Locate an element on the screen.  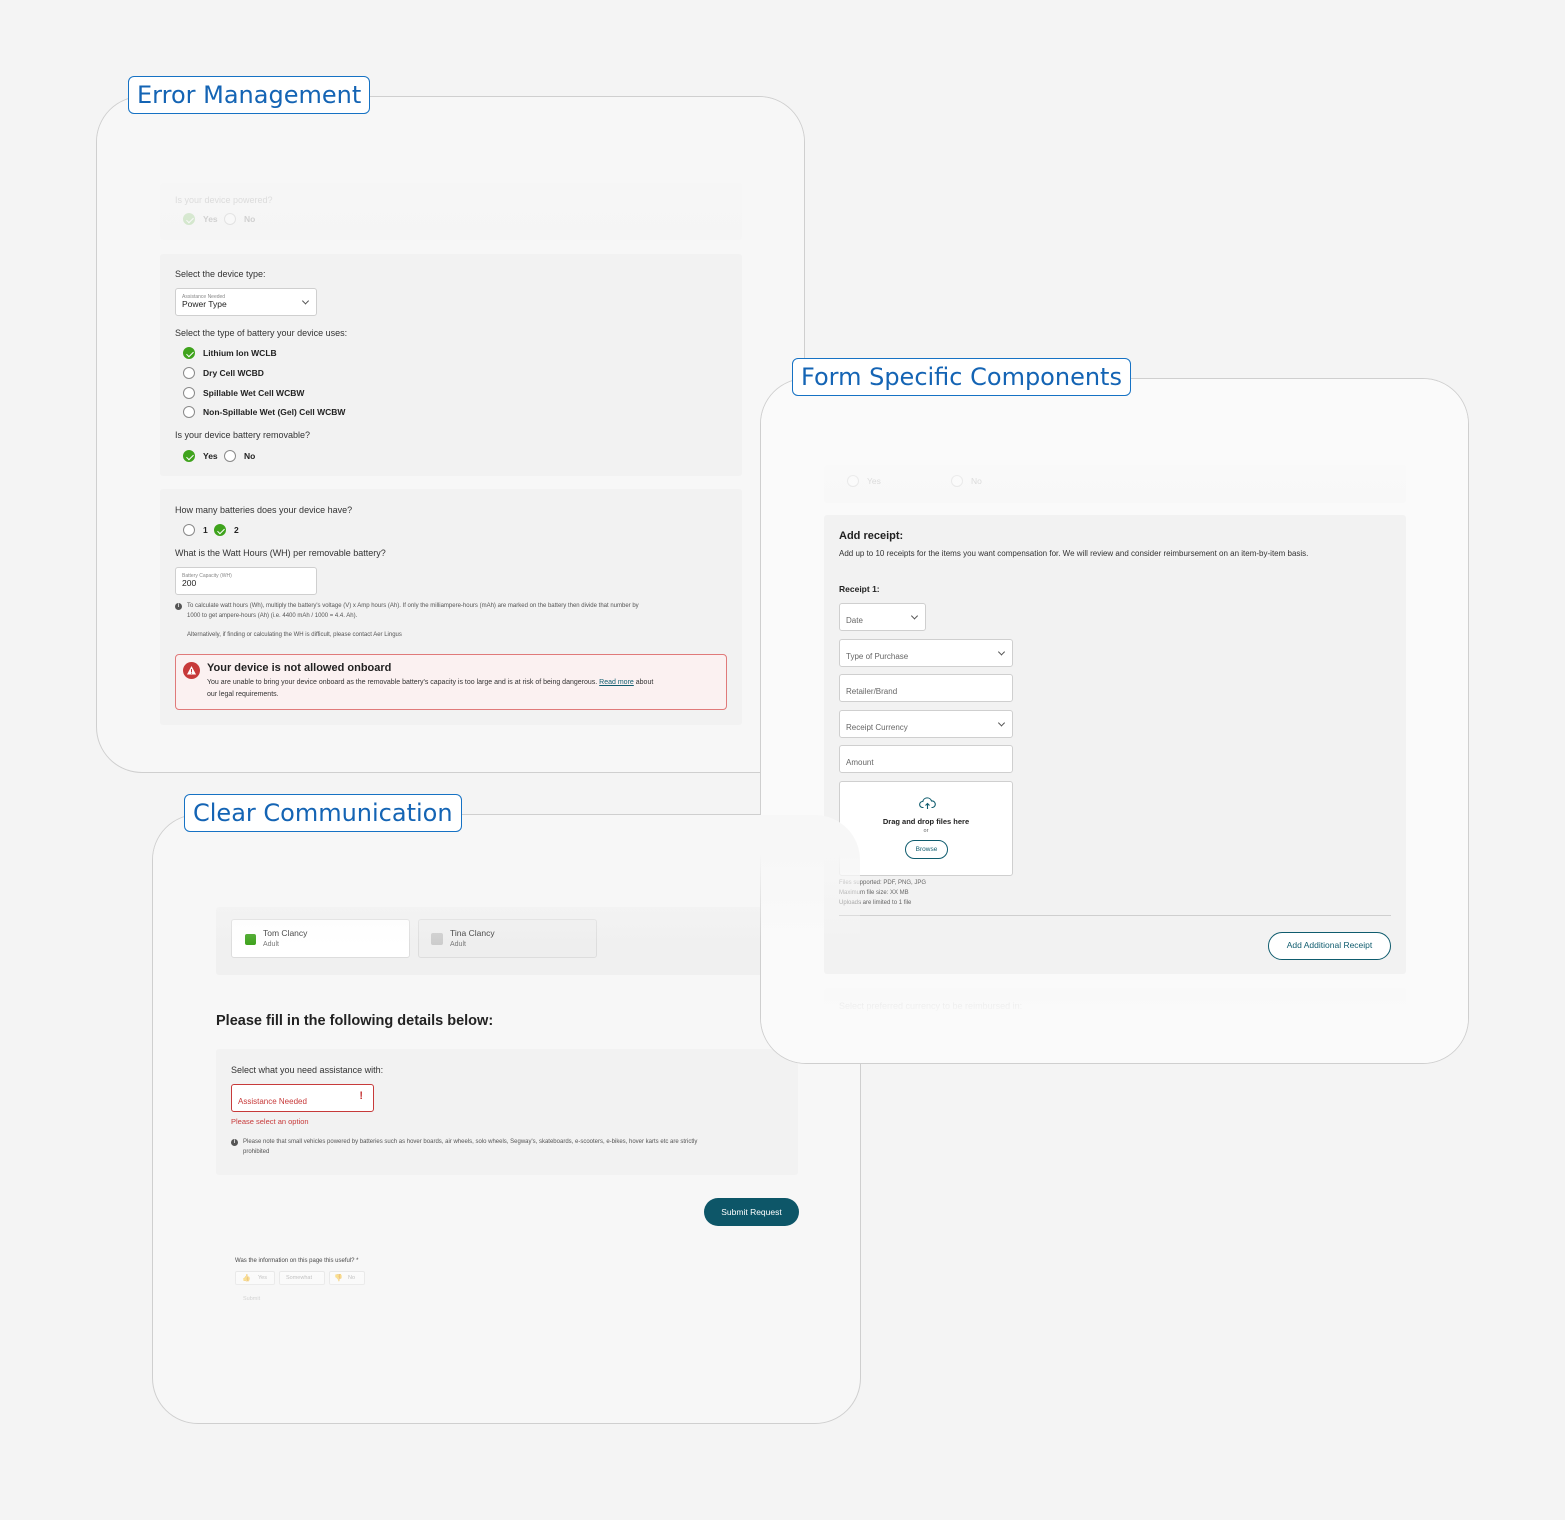
checkbox-unchecked-icon is located at coordinates (437, 939).